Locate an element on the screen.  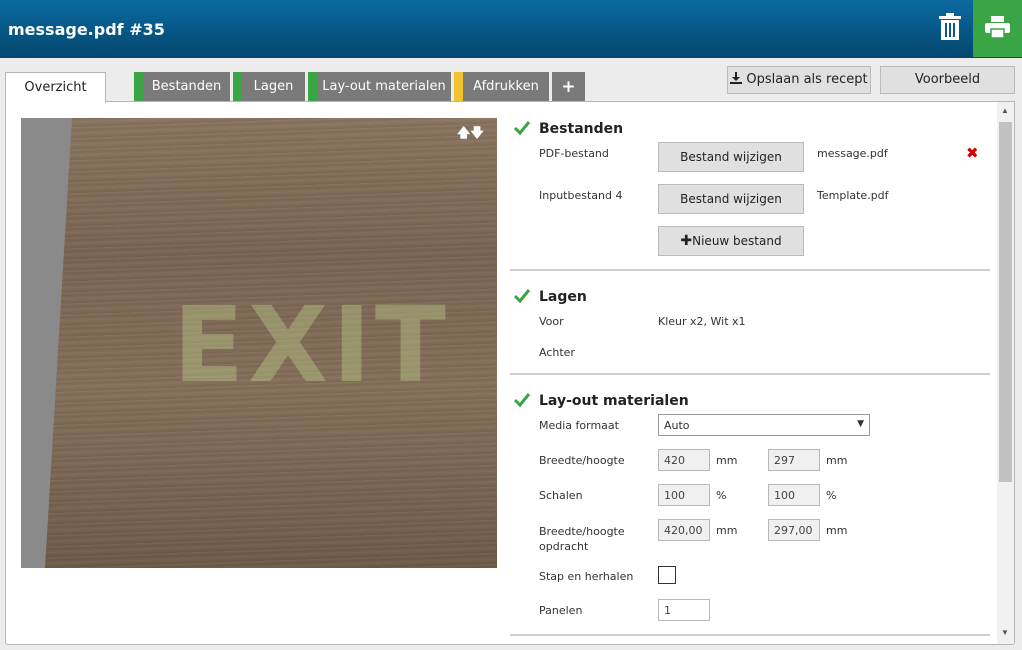
pdf-file-label: PDF-bestand is located at coordinates (574, 153).